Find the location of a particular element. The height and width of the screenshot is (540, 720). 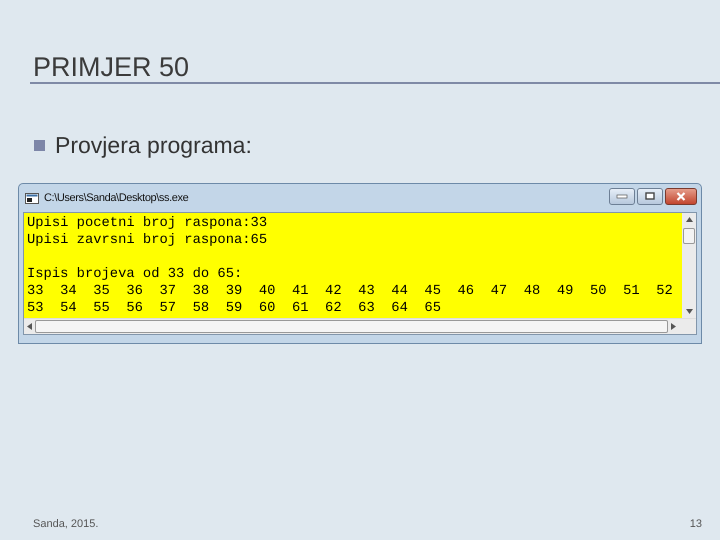

bullet-icon is located at coordinates (39, 145).